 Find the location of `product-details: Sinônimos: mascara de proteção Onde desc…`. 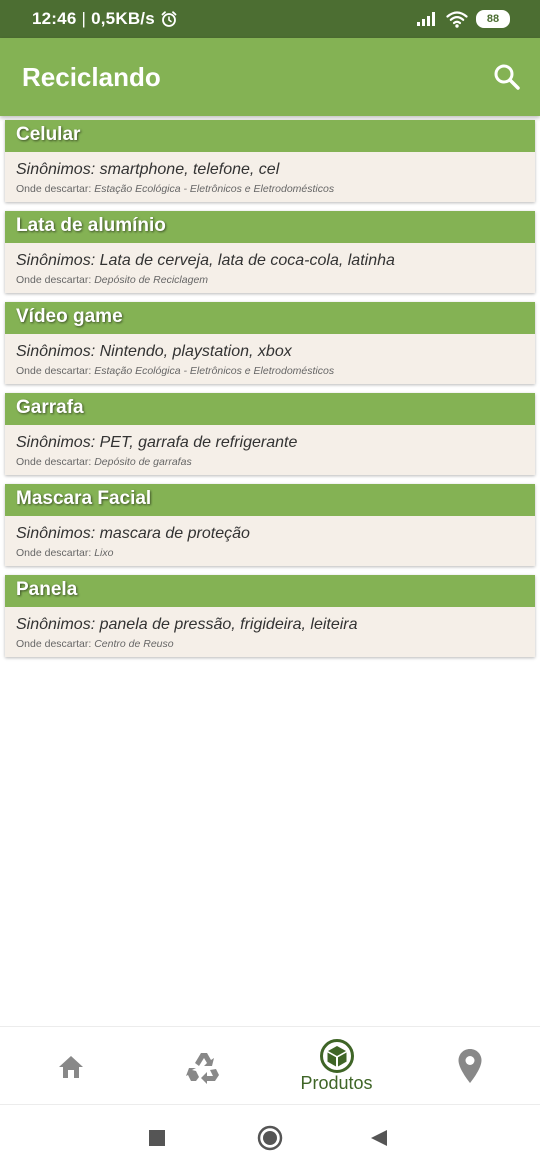

product-details: Sinônimos: mascara de proteção Onde desc… is located at coordinates (270, 541).